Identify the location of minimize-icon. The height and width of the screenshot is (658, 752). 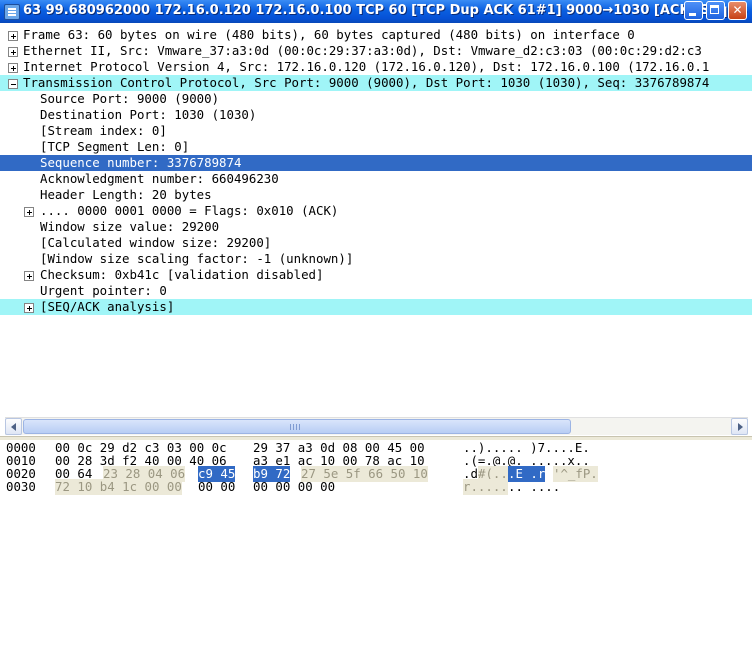
(692, 14).